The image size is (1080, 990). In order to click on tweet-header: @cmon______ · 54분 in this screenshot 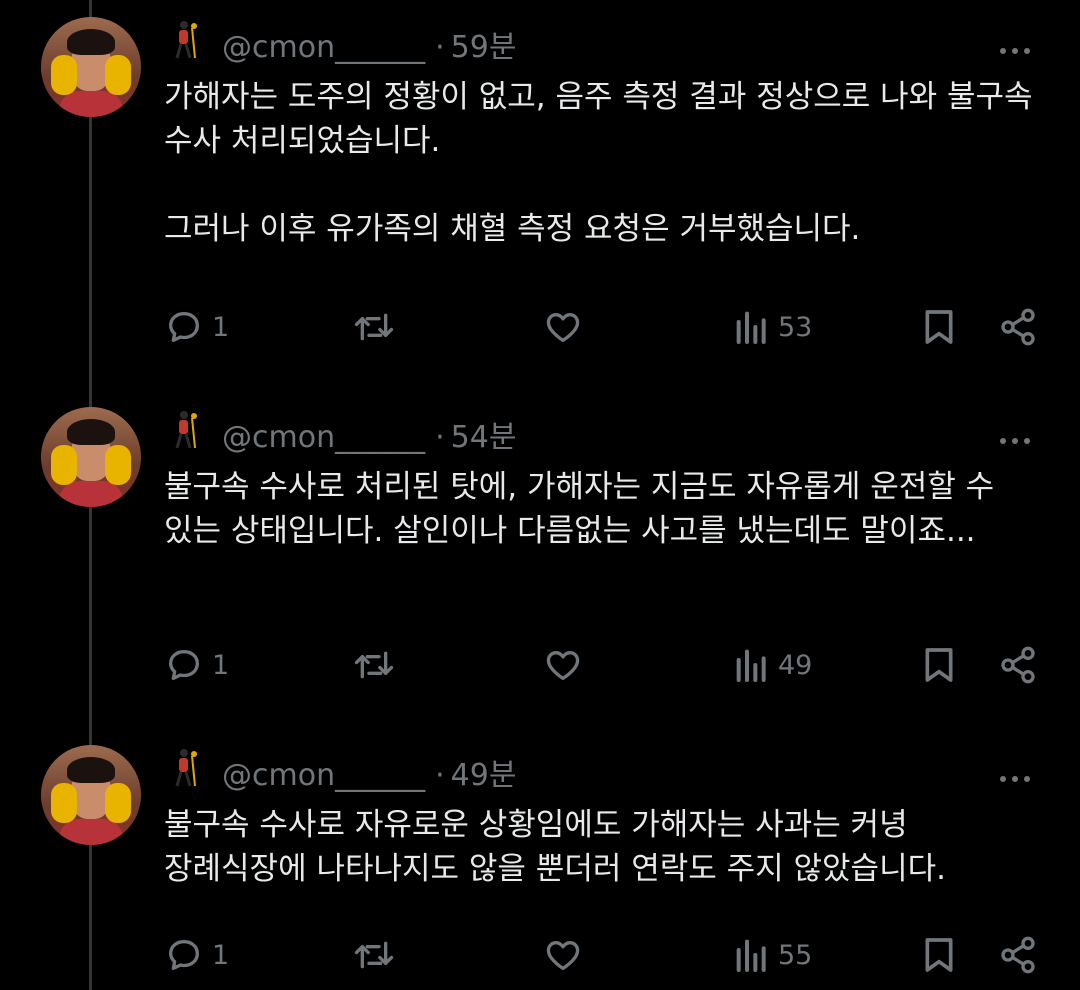, I will do `click(369, 434)`.